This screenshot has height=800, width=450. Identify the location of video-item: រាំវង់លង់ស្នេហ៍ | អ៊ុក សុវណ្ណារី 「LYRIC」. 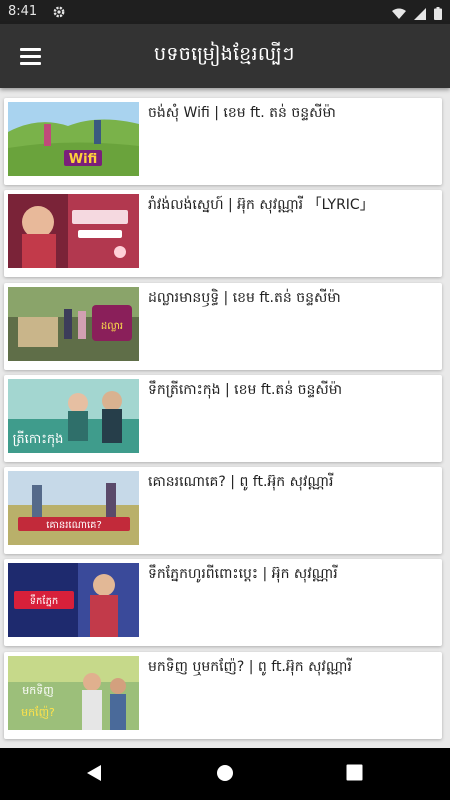
(223, 233).